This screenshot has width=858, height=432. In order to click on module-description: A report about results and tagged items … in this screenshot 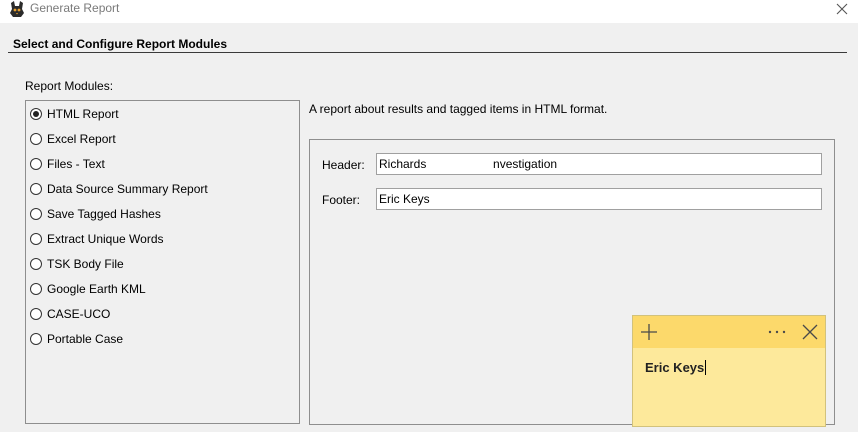, I will do `click(458, 109)`.